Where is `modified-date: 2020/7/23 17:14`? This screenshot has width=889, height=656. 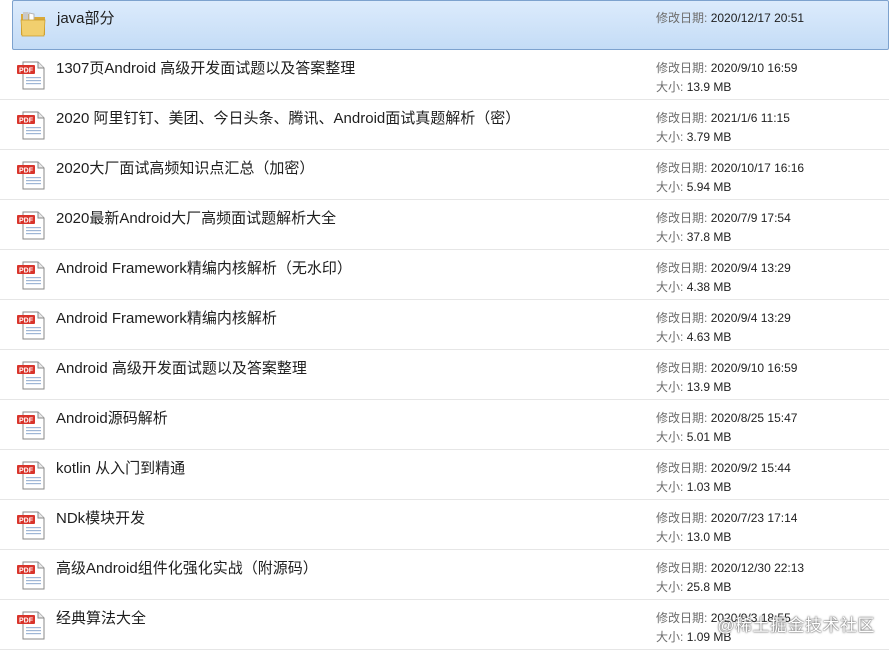 modified-date: 2020/7/23 17:14 is located at coordinates (754, 518).